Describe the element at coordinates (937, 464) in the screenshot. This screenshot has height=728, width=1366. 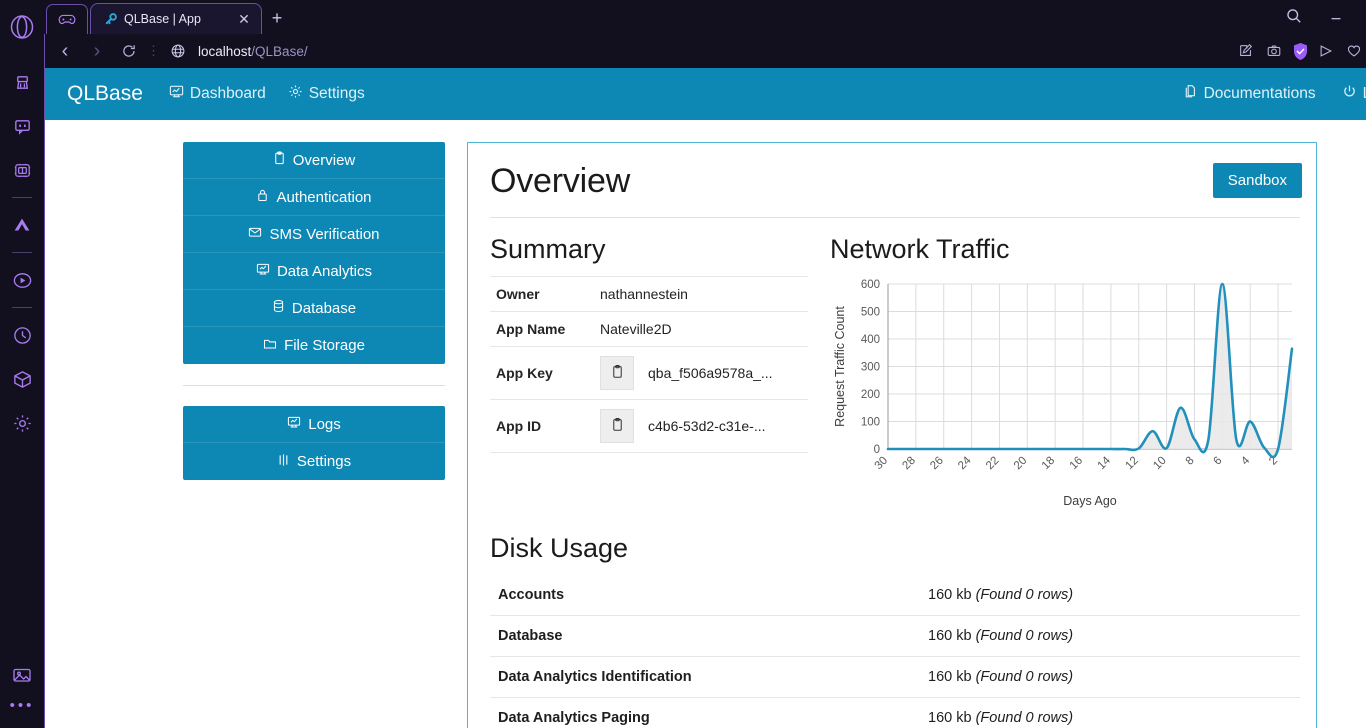
I see `svg-text: 26` at that location.